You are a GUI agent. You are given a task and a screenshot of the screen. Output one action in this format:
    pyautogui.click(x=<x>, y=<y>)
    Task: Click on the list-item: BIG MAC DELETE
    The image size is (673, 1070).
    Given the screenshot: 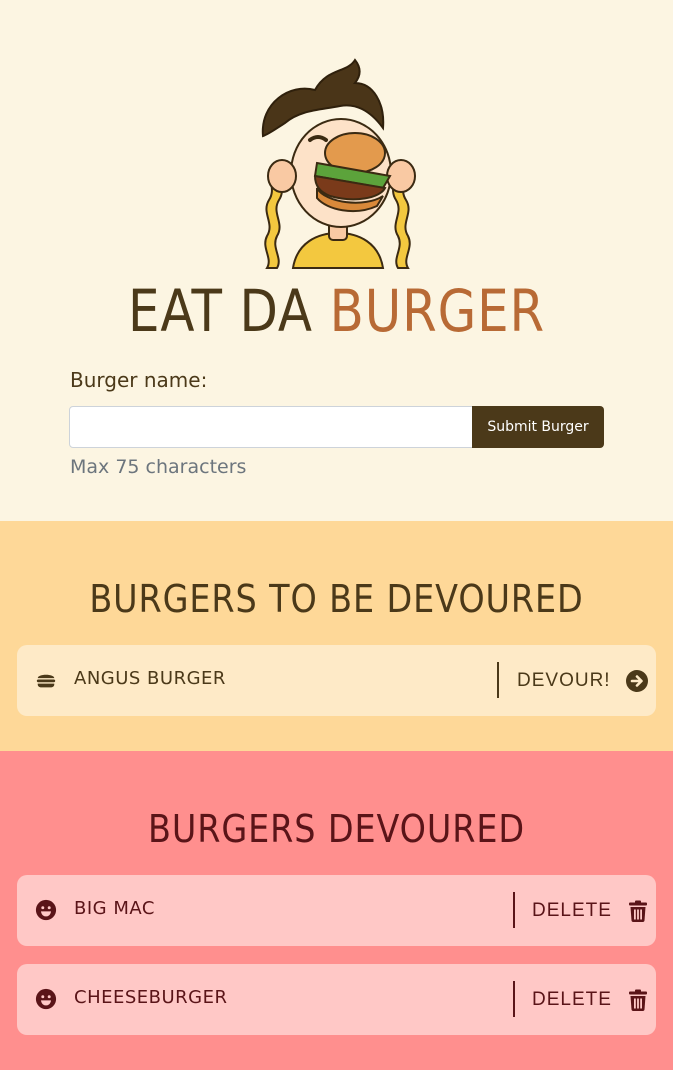 What is the action you would take?
    pyautogui.click(x=336, y=910)
    